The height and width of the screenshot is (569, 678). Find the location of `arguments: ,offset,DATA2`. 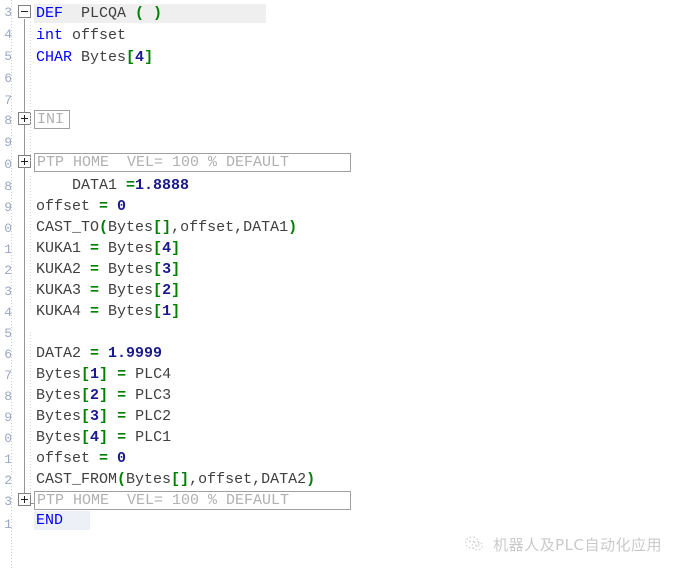

arguments: ,offset,DATA2 is located at coordinates (248, 479).